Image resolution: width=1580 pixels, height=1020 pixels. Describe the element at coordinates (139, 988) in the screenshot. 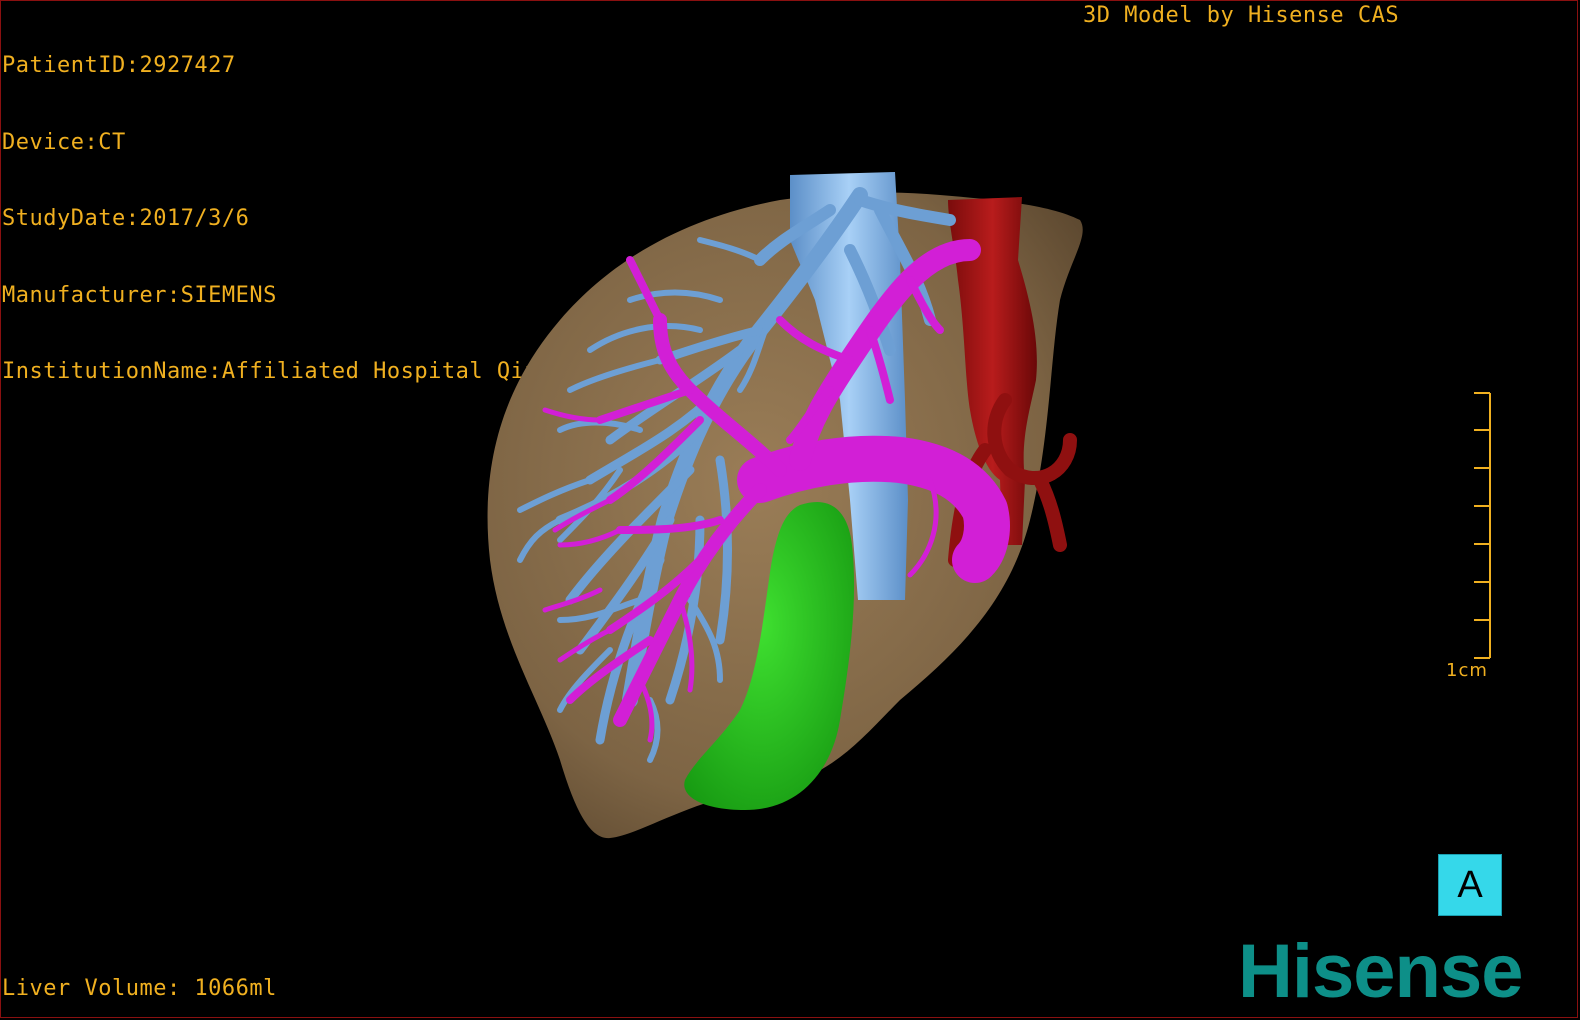

I see `liver-volume-label: Liver Volume: 1066ml` at that location.